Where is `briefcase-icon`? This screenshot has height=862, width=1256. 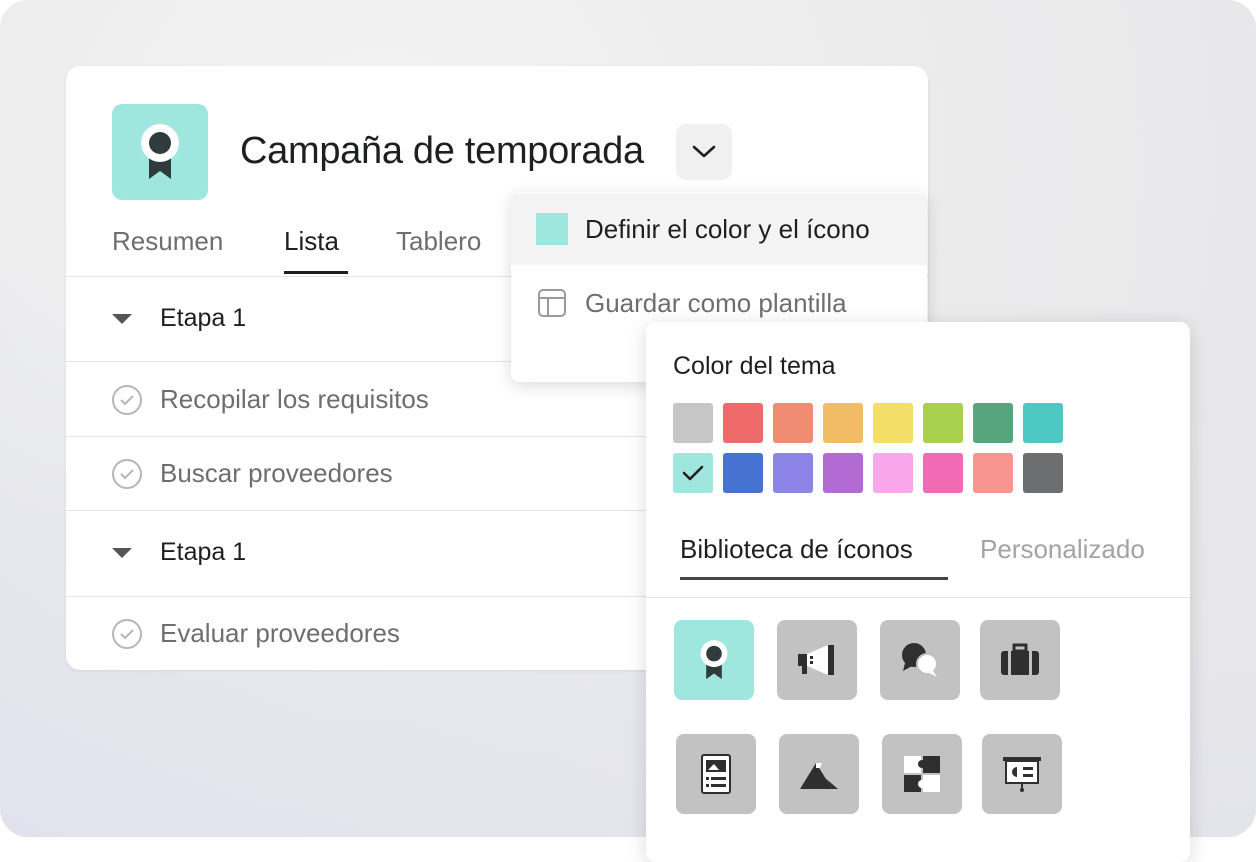 briefcase-icon is located at coordinates (1020, 659).